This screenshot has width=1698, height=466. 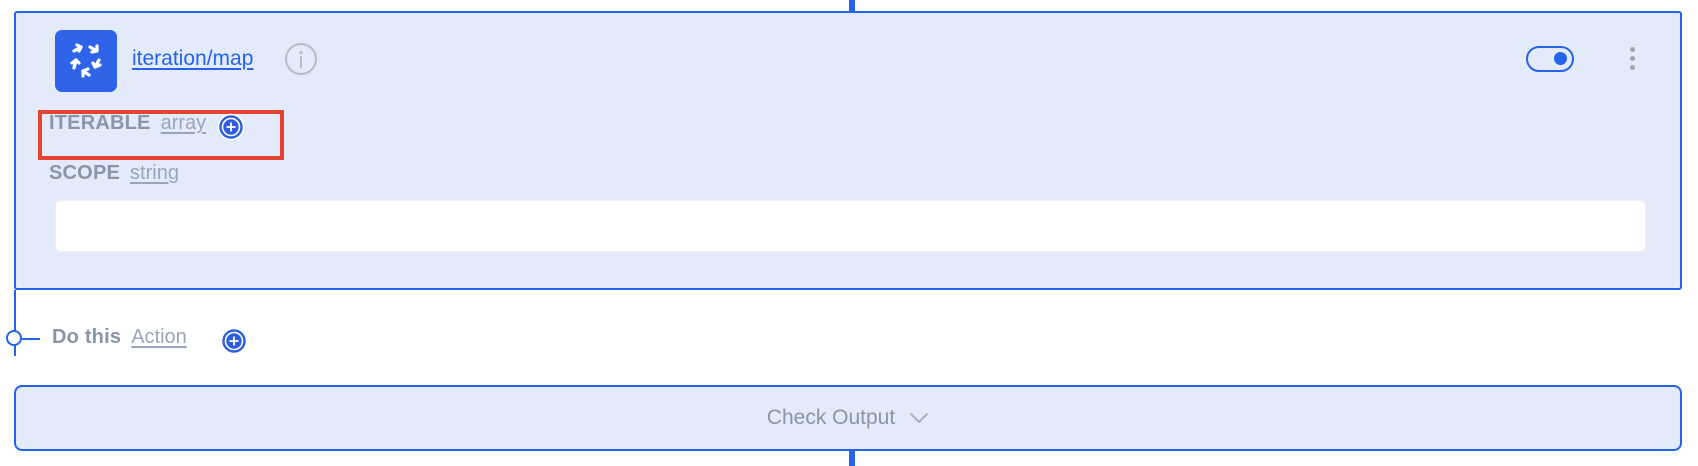 I want to click on check-output-button: Check Output, so click(x=848, y=418).